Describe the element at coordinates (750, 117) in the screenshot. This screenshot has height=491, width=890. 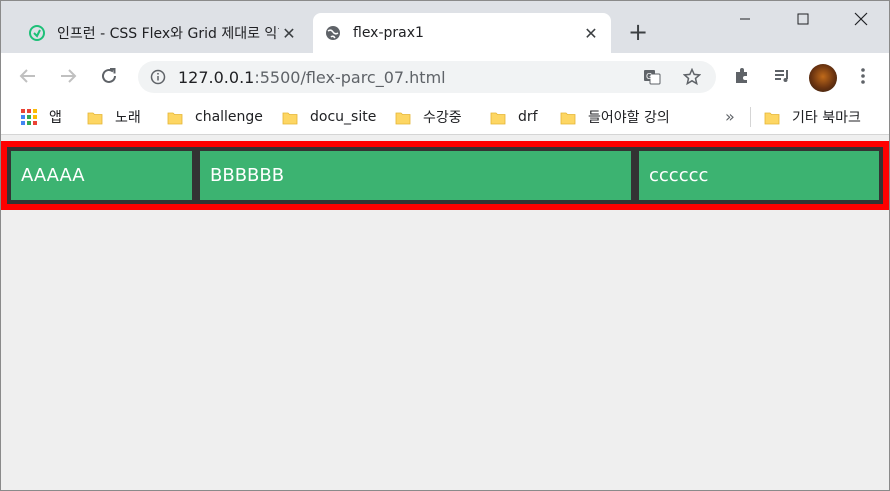
I see `bookmarks-divider` at that location.